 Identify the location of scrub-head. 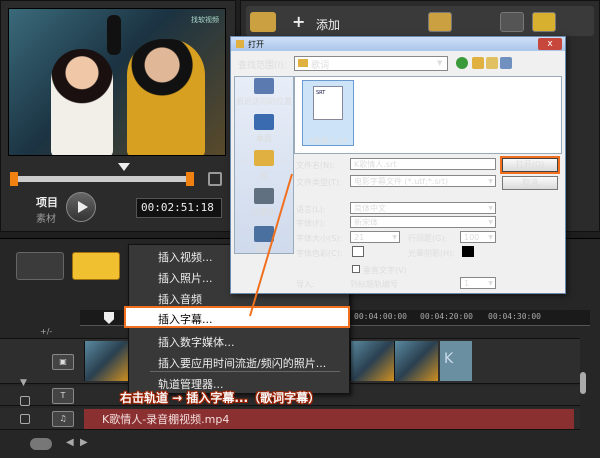
(124, 167).